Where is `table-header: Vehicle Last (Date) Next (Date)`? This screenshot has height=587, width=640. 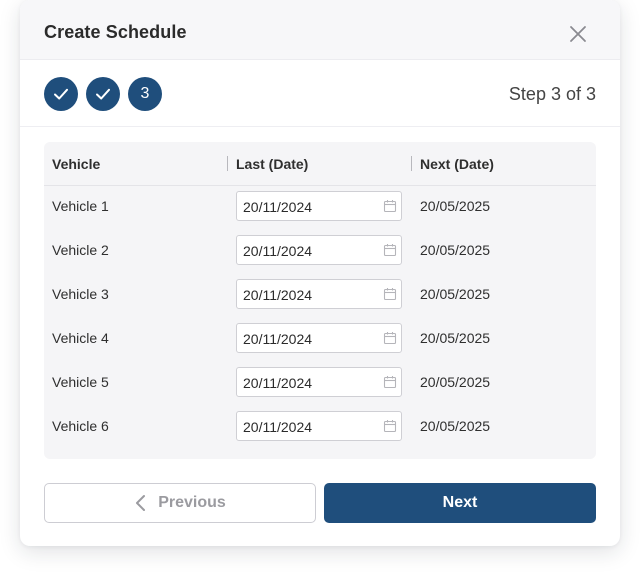 table-header: Vehicle Last (Date) Next (Date) is located at coordinates (320, 164).